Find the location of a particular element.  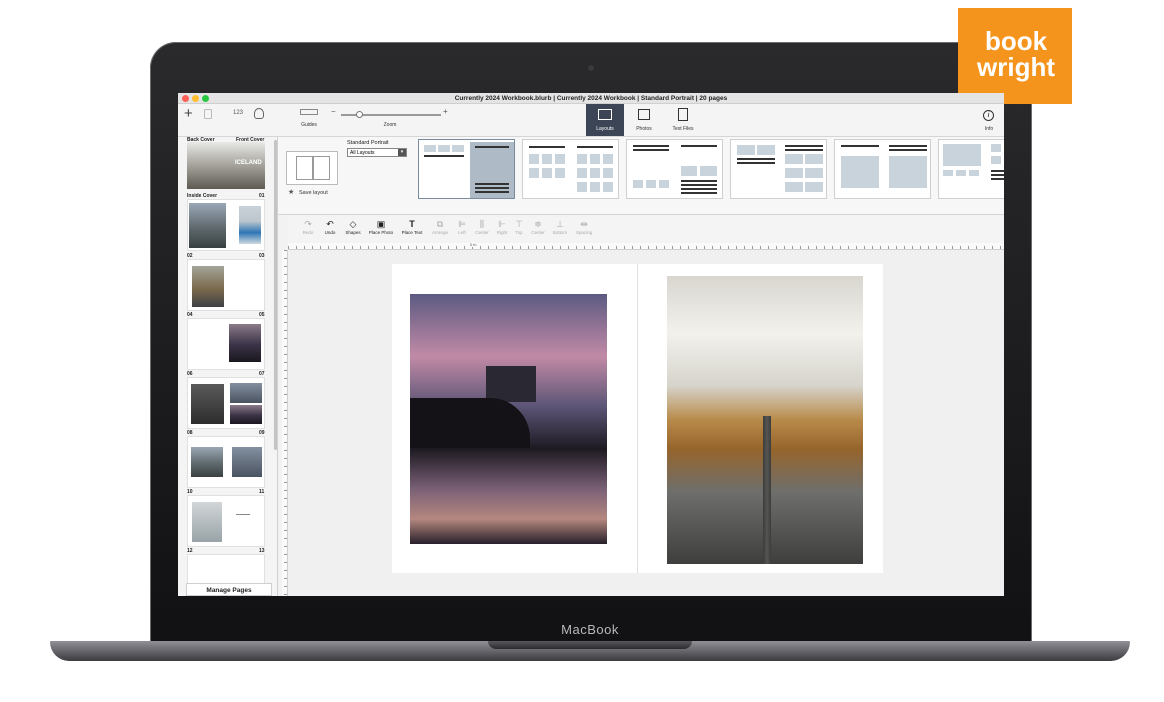

ruler-origin-label: 0 in is located at coordinates (473, 244).